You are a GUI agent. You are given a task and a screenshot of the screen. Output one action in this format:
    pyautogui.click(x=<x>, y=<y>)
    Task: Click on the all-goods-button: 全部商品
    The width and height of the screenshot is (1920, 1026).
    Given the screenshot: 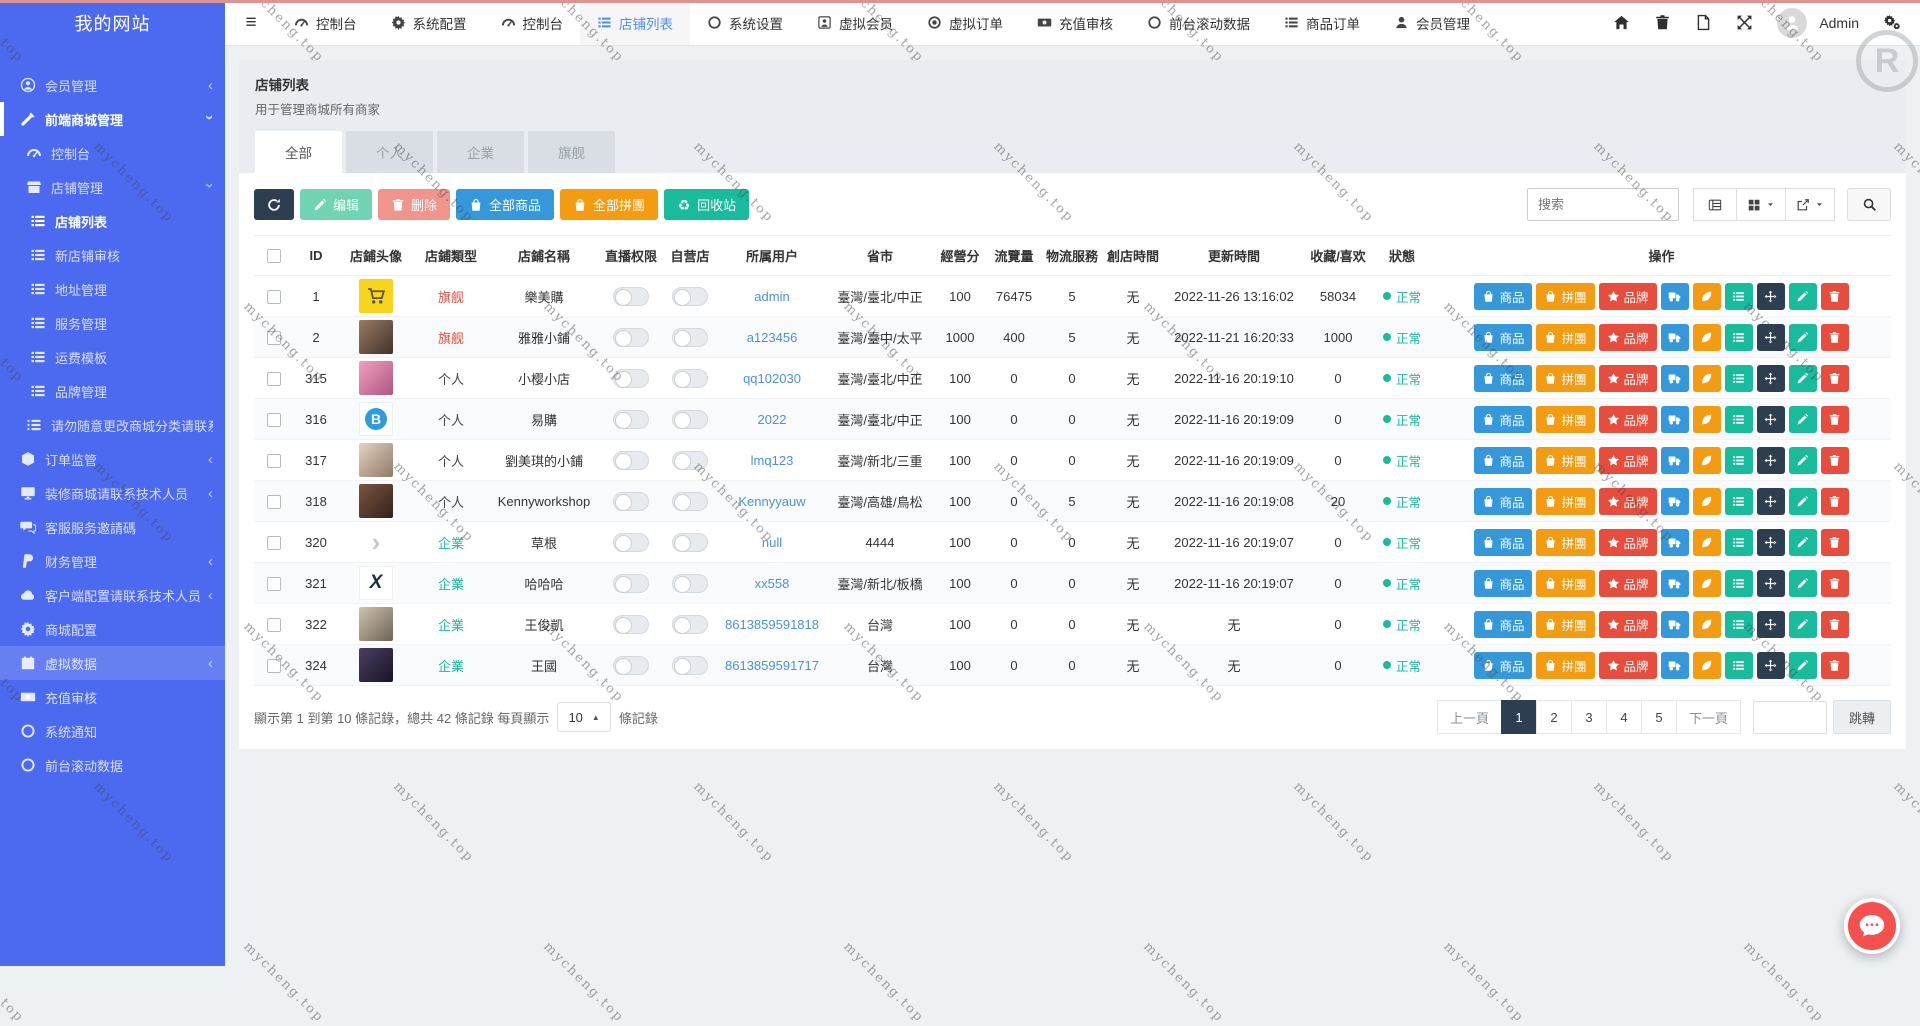 What is the action you would take?
    pyautogui.click(x=505, y=204)
    